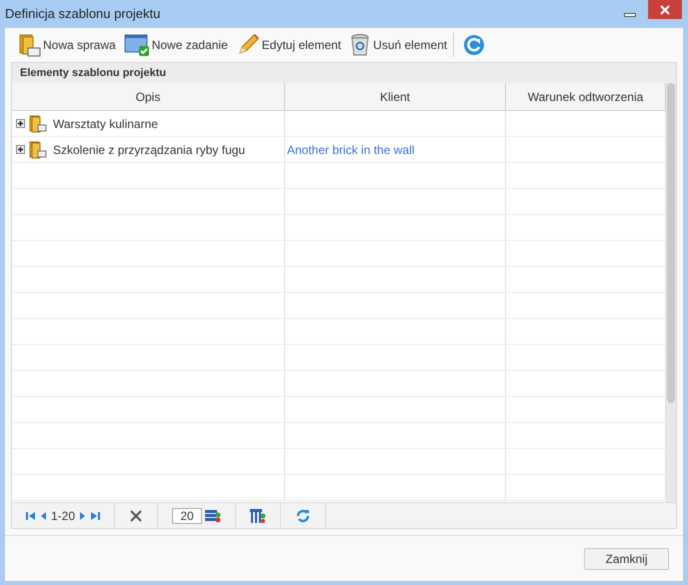 Image resolution: width=688 pixels, height=585 pixels. What do you see at coordinates (82, 13) in the screenshot?
I see `window-title: Definicja szablonu projektu` at bounding box center [82, 13].